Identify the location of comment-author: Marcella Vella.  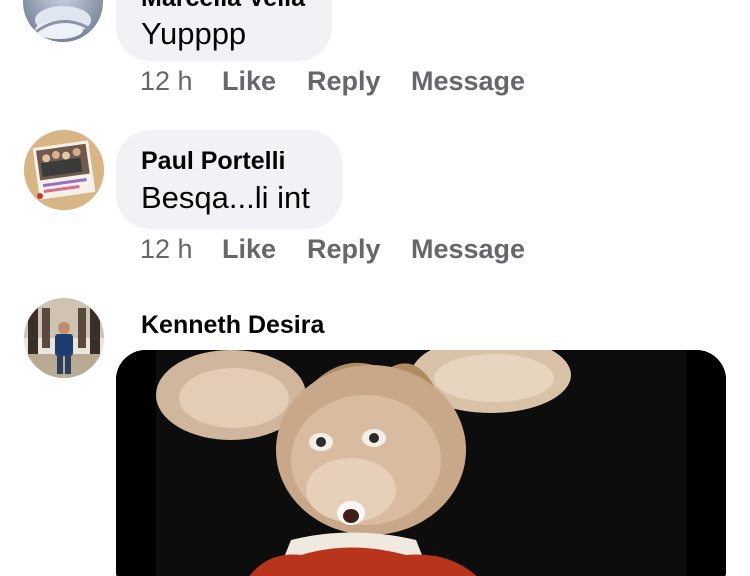
(223, 6).